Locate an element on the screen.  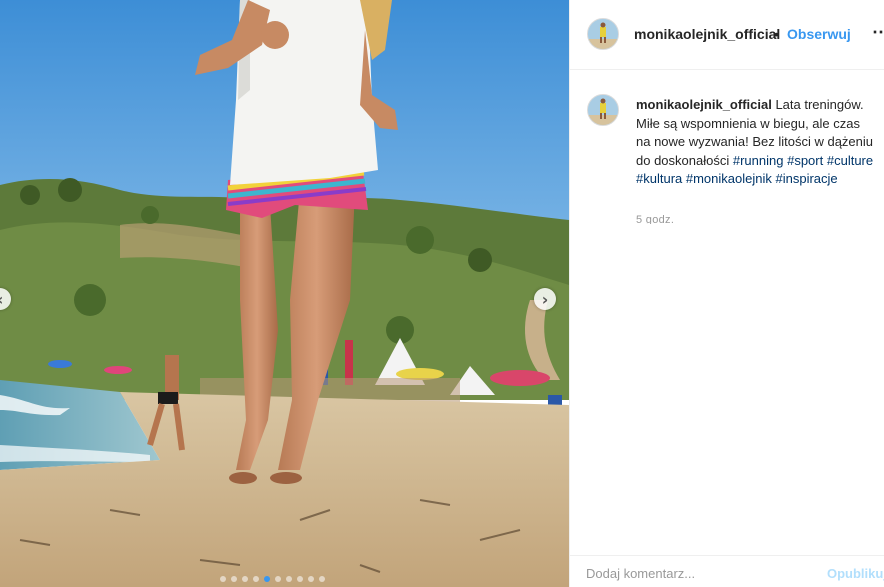
hashtag-link: #sport is located at coordinates (805, 160).